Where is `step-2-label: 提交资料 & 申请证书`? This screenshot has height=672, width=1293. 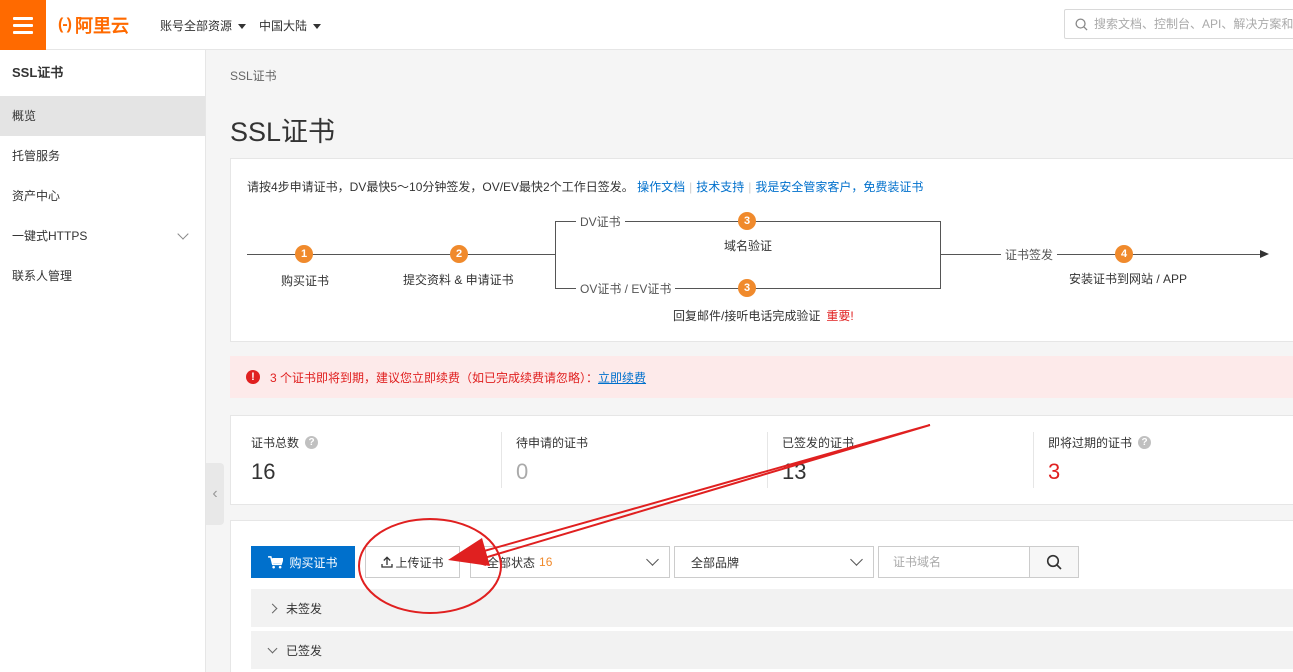 step-2-label: 提交资料 & 申请证书 is located at coordinates (458, 280).